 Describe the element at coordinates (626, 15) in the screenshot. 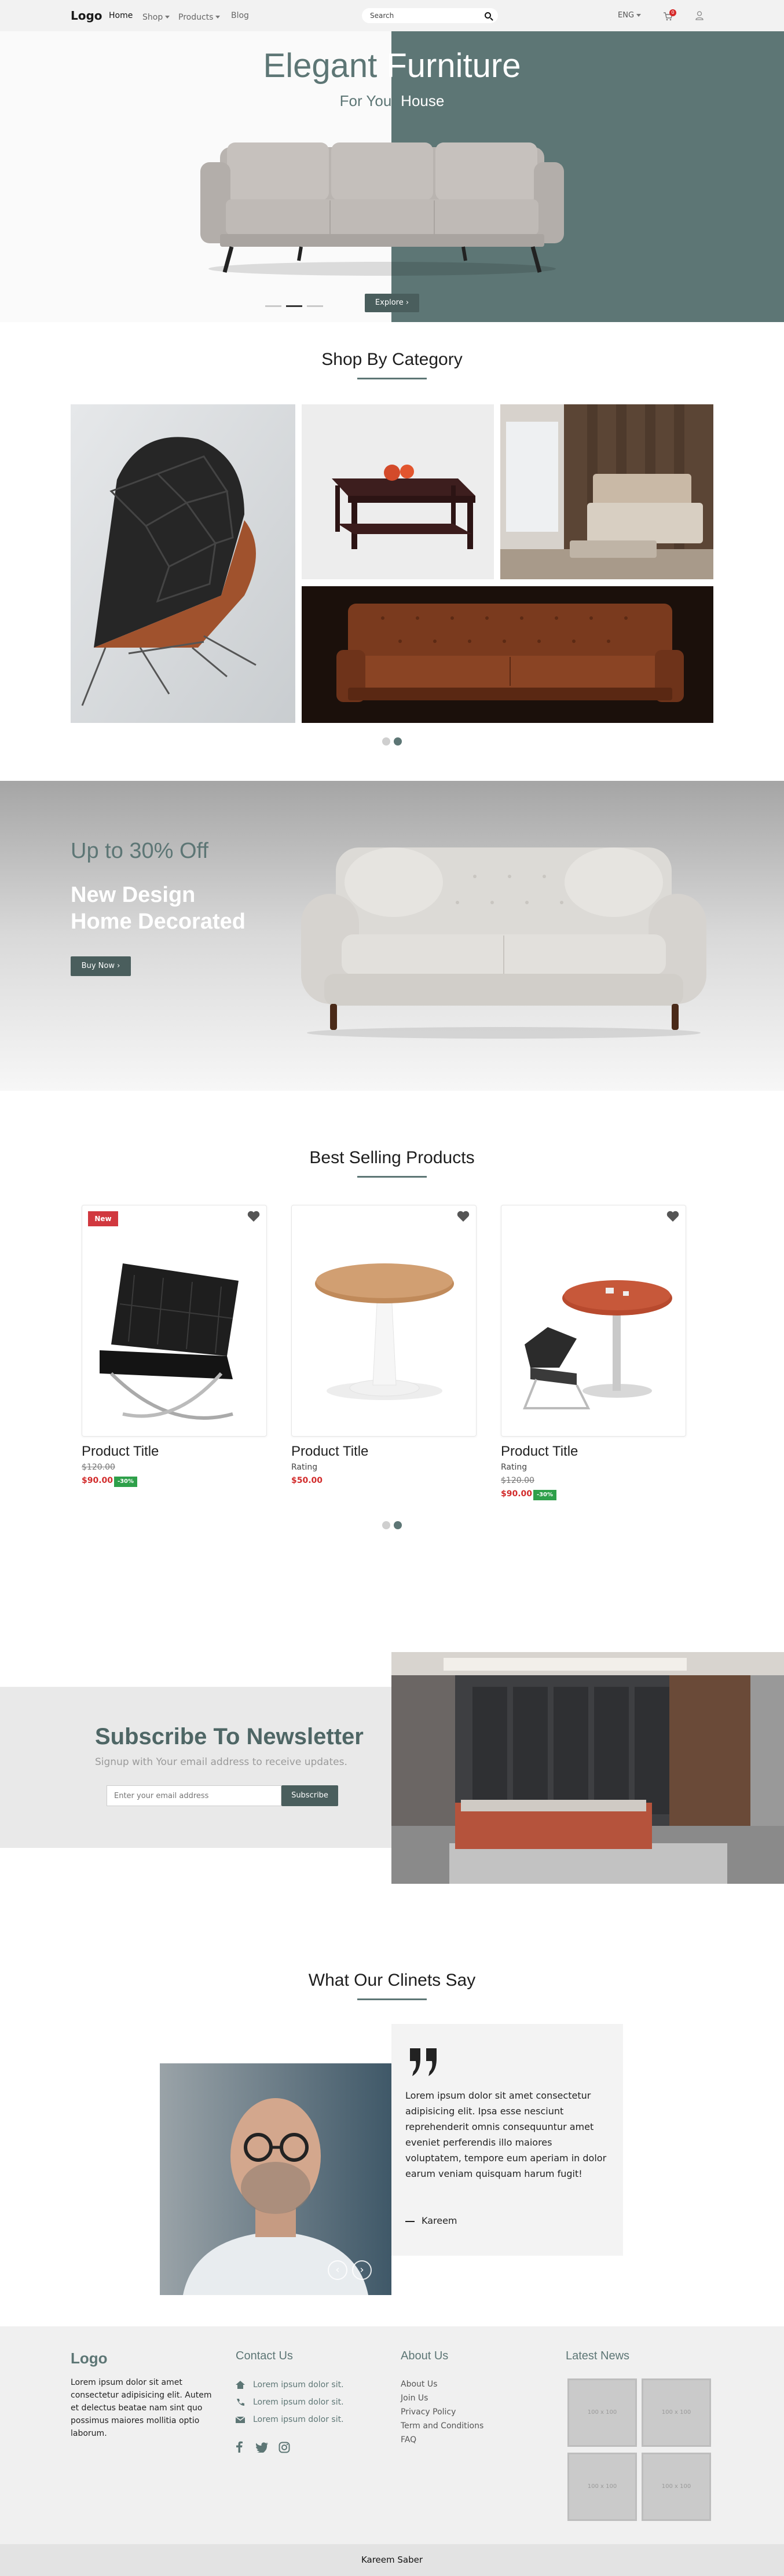

I see `language-label: ENG` at that location.